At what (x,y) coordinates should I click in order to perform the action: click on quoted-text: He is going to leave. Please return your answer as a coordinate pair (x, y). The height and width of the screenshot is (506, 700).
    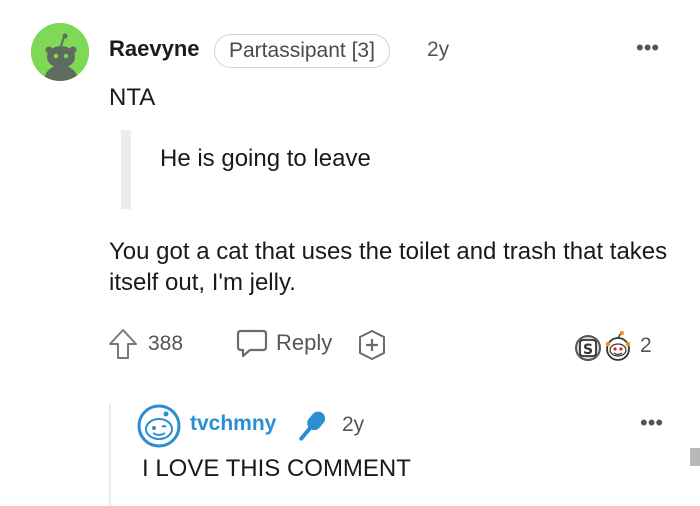
    Looking at the image, I should click on (265, 158).